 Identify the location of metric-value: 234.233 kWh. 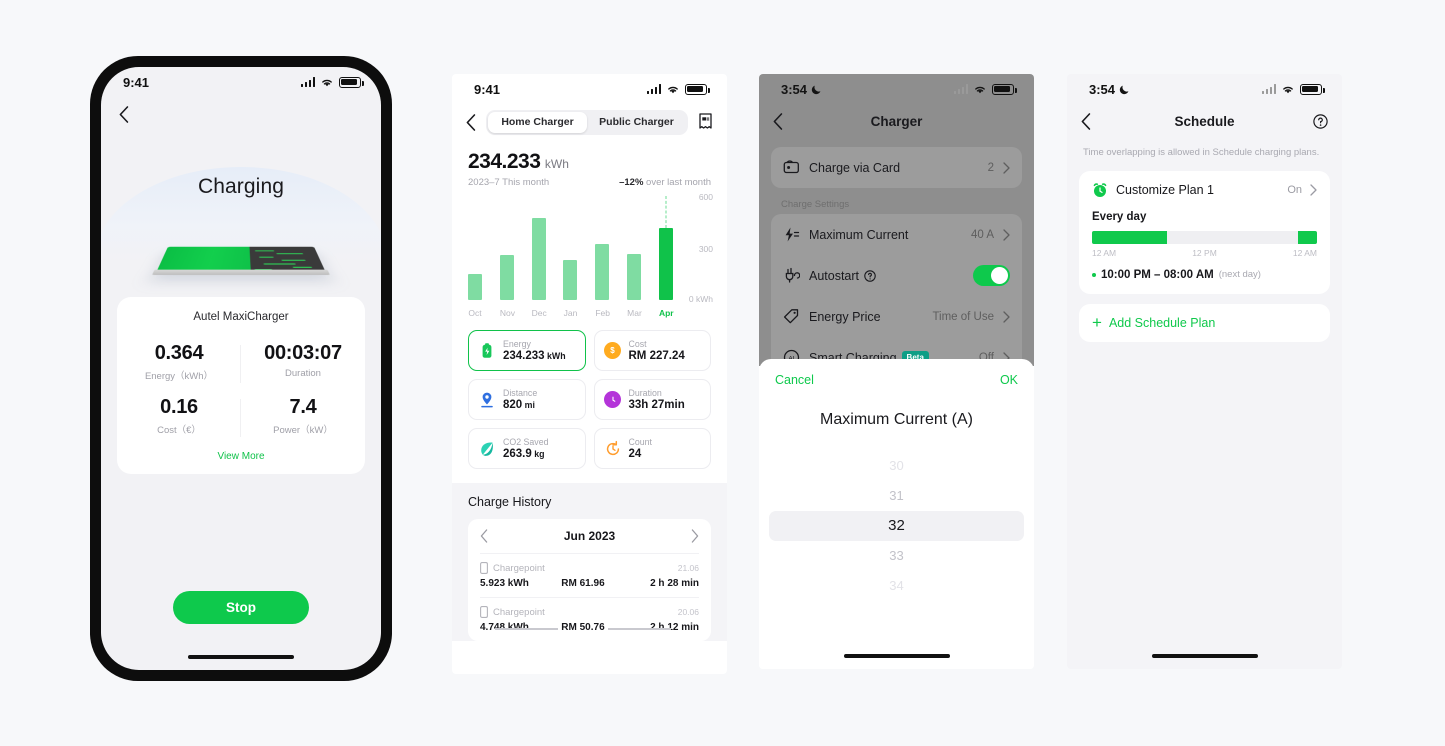
(534, 356).